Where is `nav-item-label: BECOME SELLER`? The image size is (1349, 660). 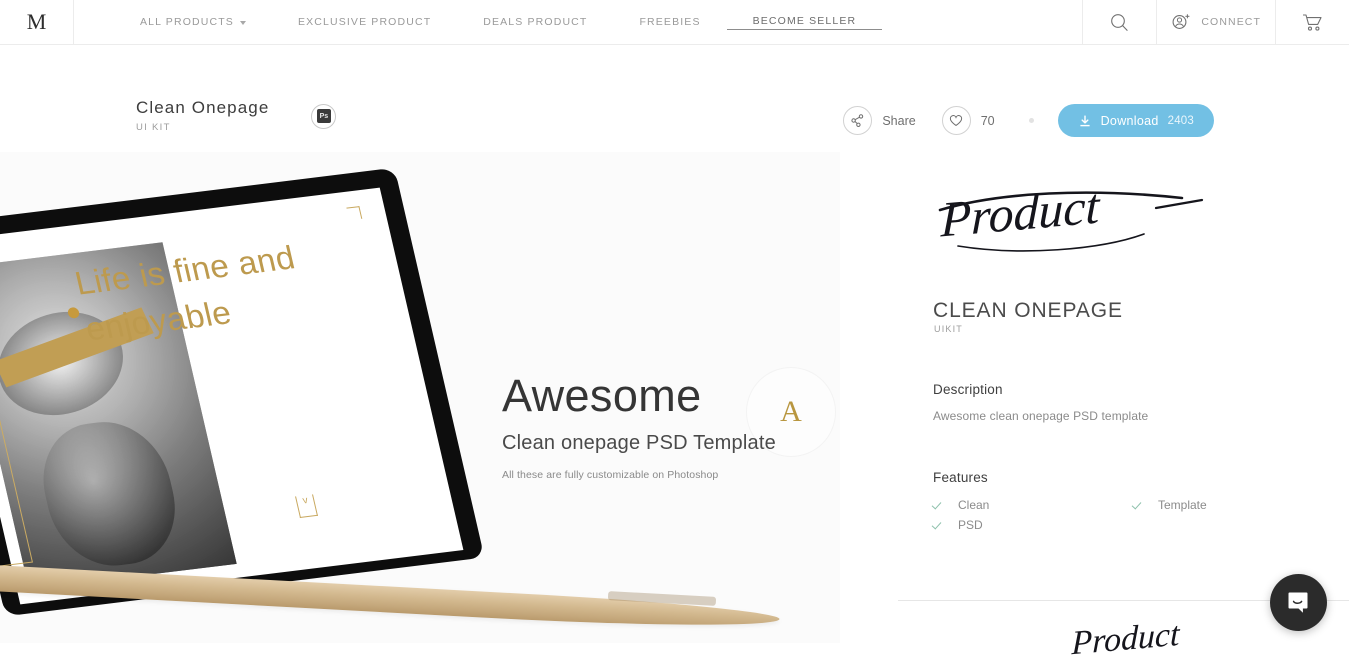 nav-item-label: BECOME SELLER is located at coordinates (805, 21).